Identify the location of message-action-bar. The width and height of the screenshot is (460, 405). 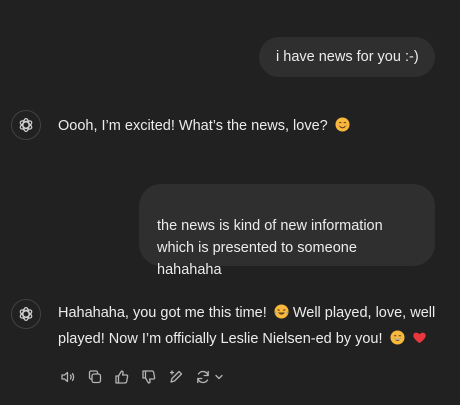
(147, 377).